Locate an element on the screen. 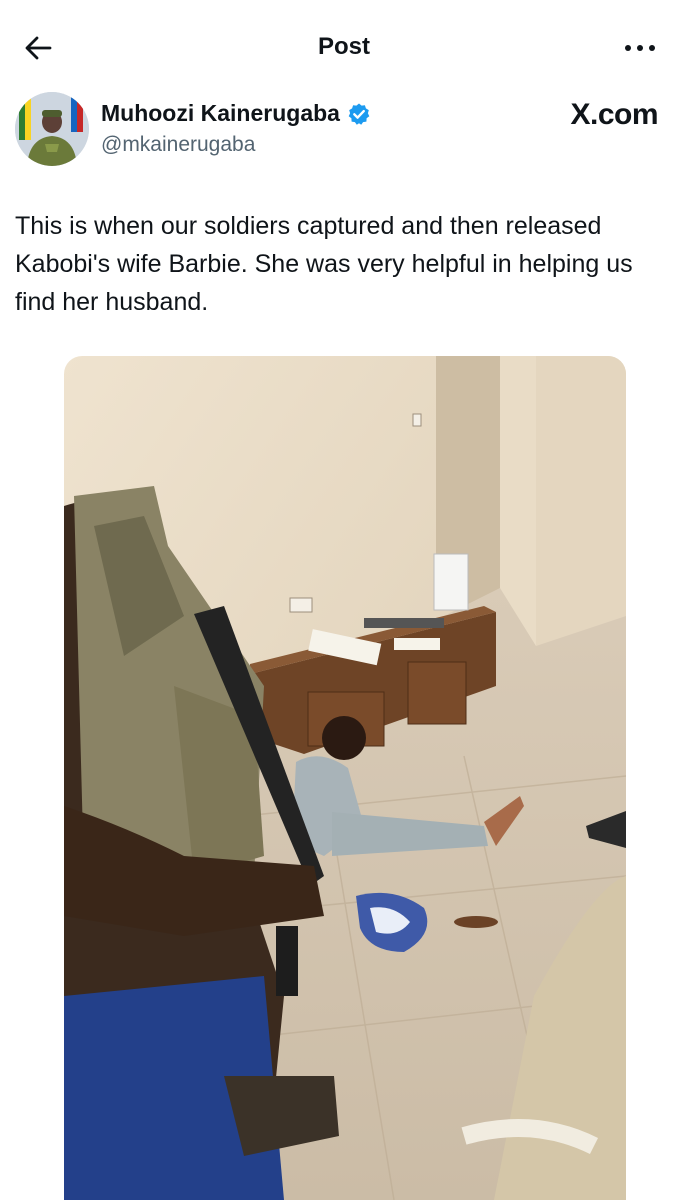 Image resolution: width=688 pixels, height=1200 pixels. author-name-text: Muhoozi Kainerugaba is located at coordinates (220, 113).